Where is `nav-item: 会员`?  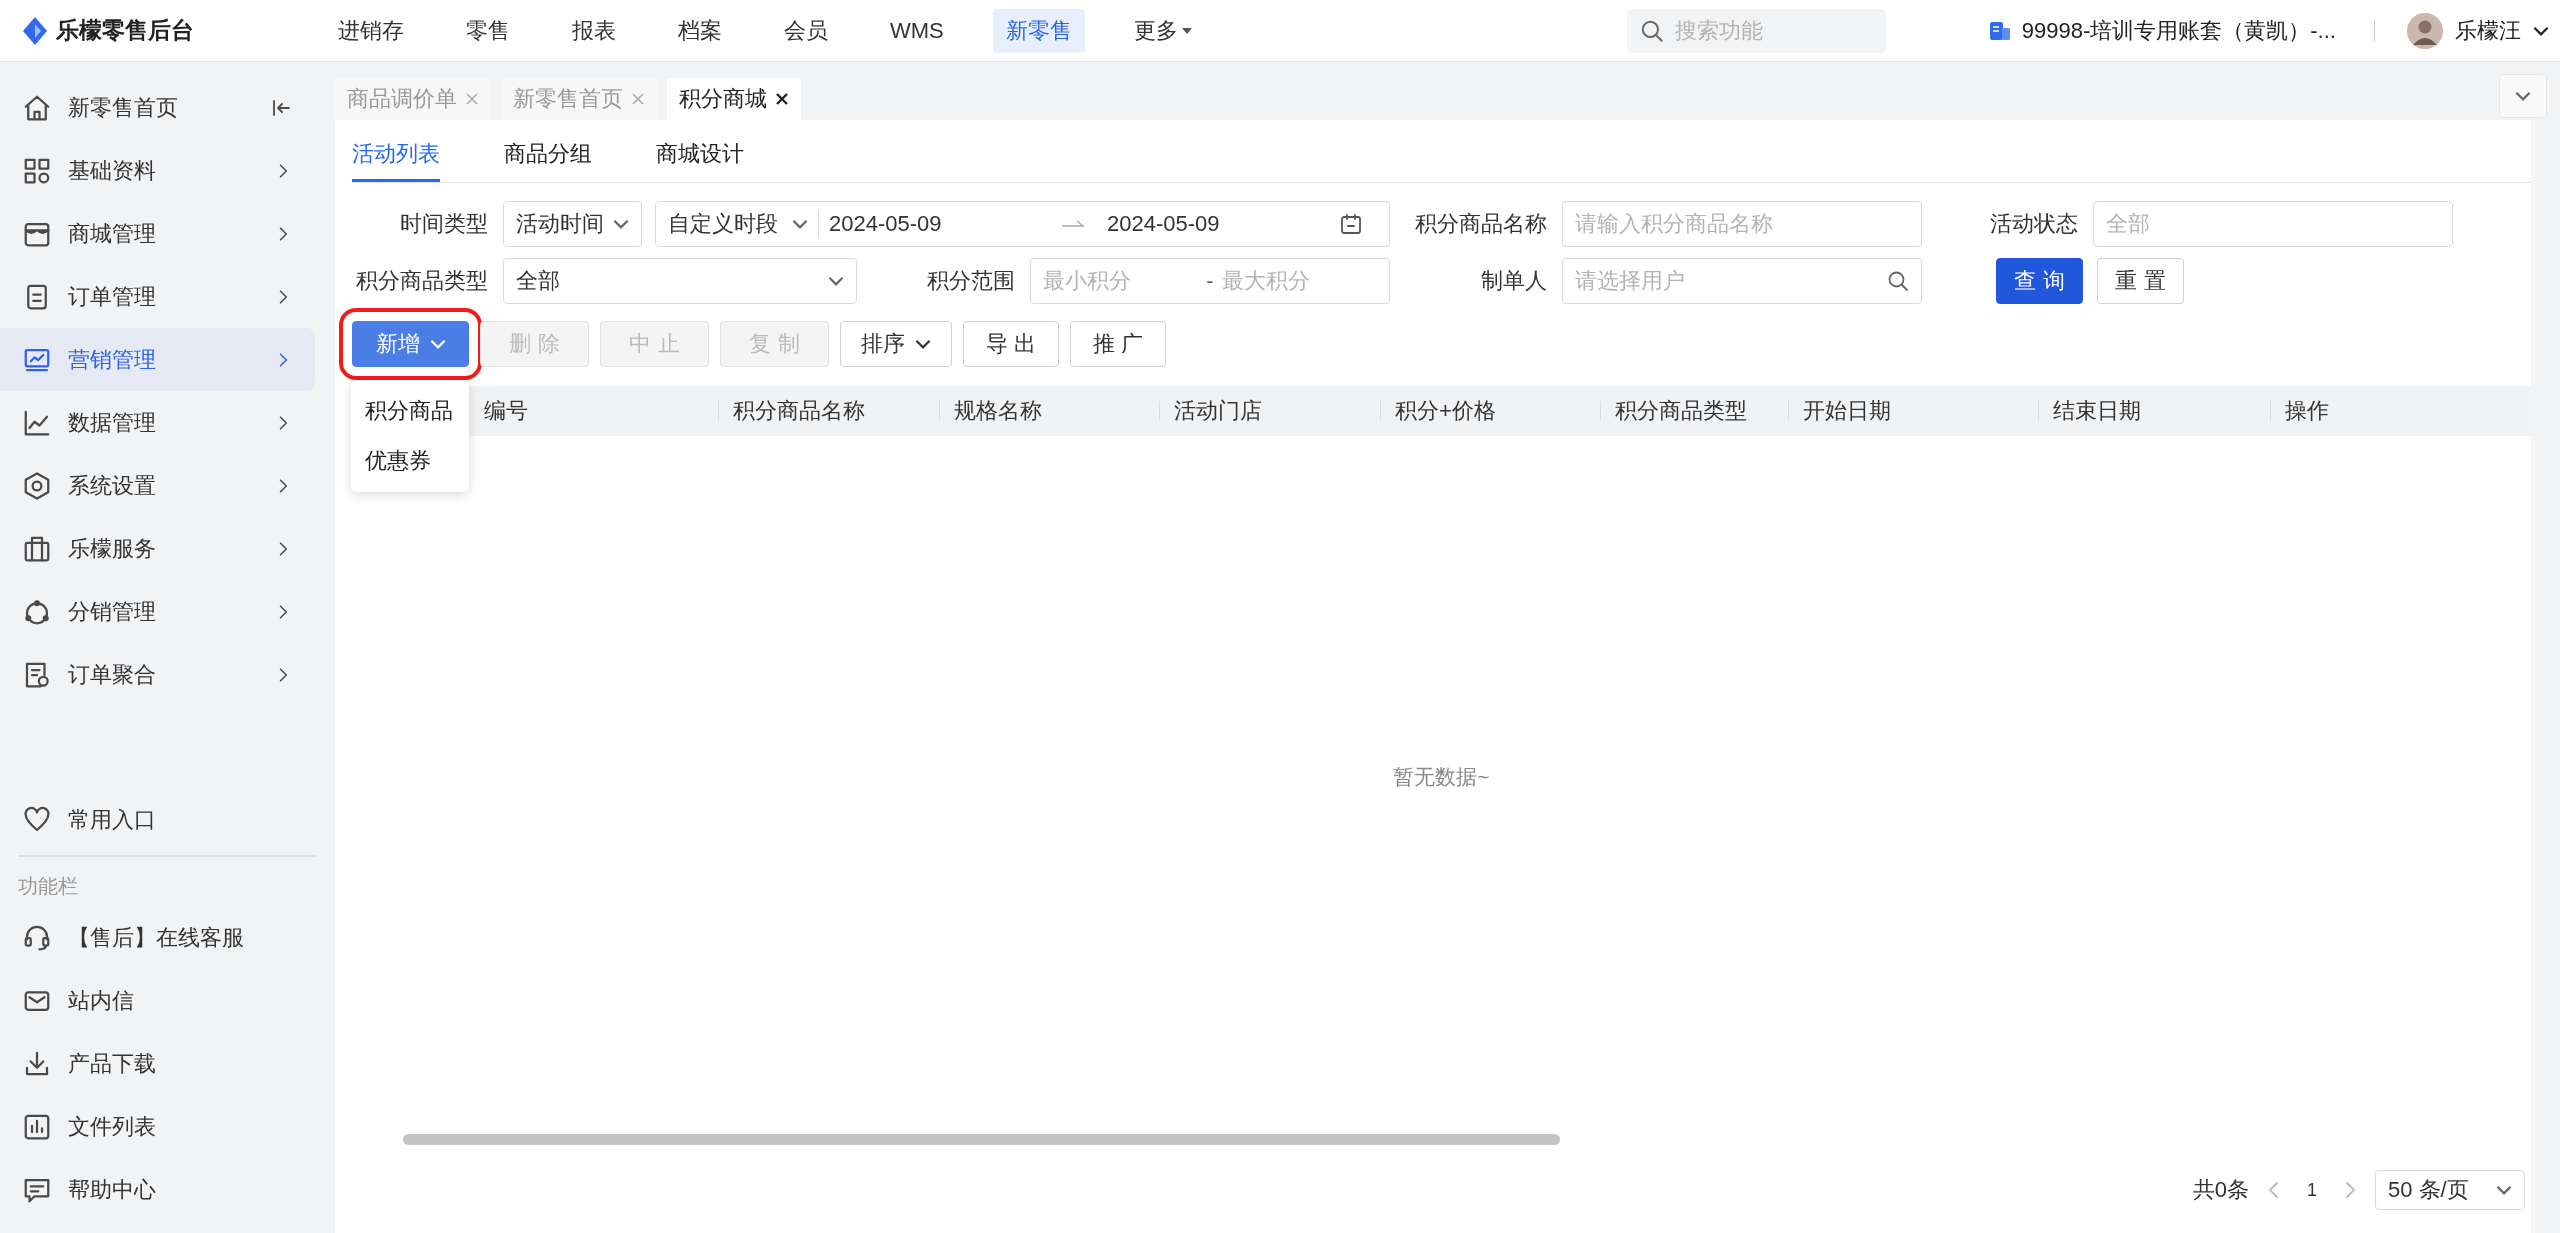 nav-item: 会员 is located at coordinates (806, 30).